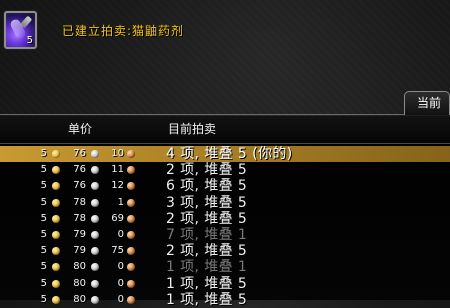  Describe the element at coordinates (117, 251) in the screenshot. I see `price-copper-value: 75` at that location.